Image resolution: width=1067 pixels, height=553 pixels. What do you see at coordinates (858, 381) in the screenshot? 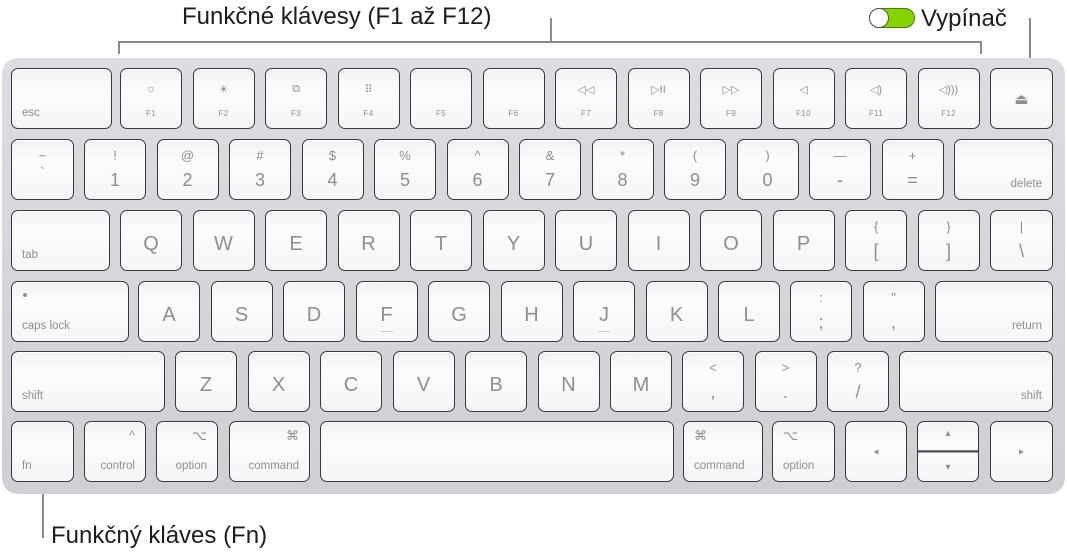
I see `punct-key: ? /` at bounding box center [858, 381].